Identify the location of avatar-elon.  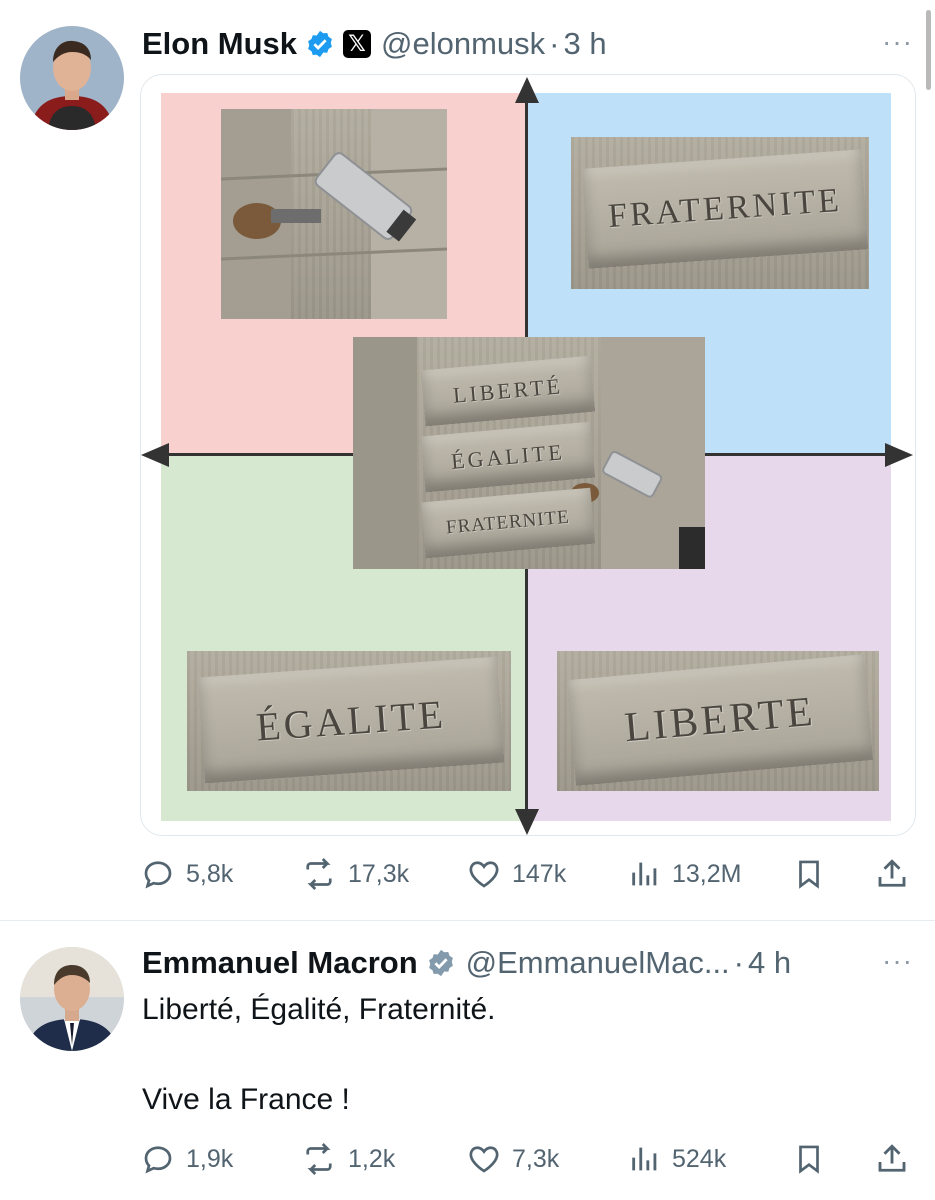
(72, 78).